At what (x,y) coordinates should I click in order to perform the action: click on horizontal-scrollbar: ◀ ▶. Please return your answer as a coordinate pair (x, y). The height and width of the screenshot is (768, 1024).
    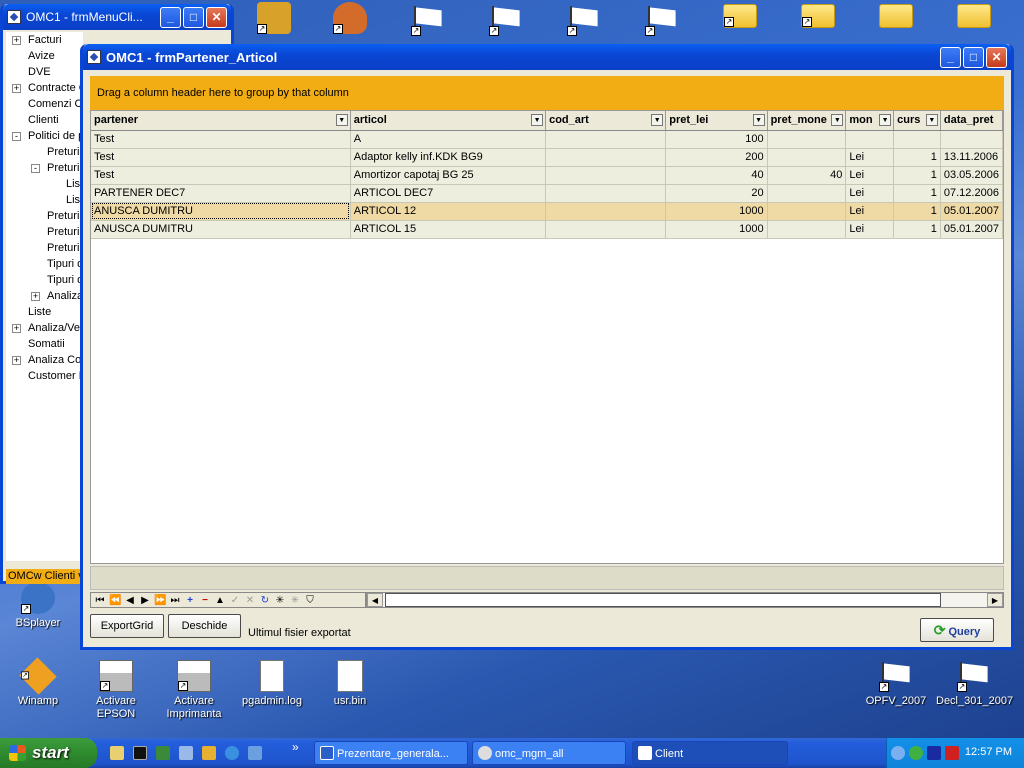
    Looking at the image, I should click on (685, 600).